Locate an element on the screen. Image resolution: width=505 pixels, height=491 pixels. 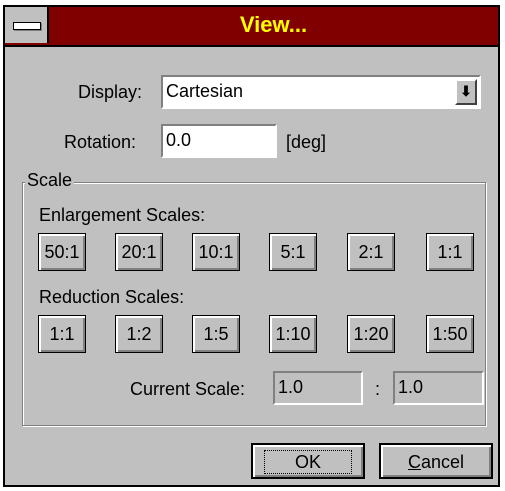
cancel-button: Cancel is located at coordinates (436, 461).